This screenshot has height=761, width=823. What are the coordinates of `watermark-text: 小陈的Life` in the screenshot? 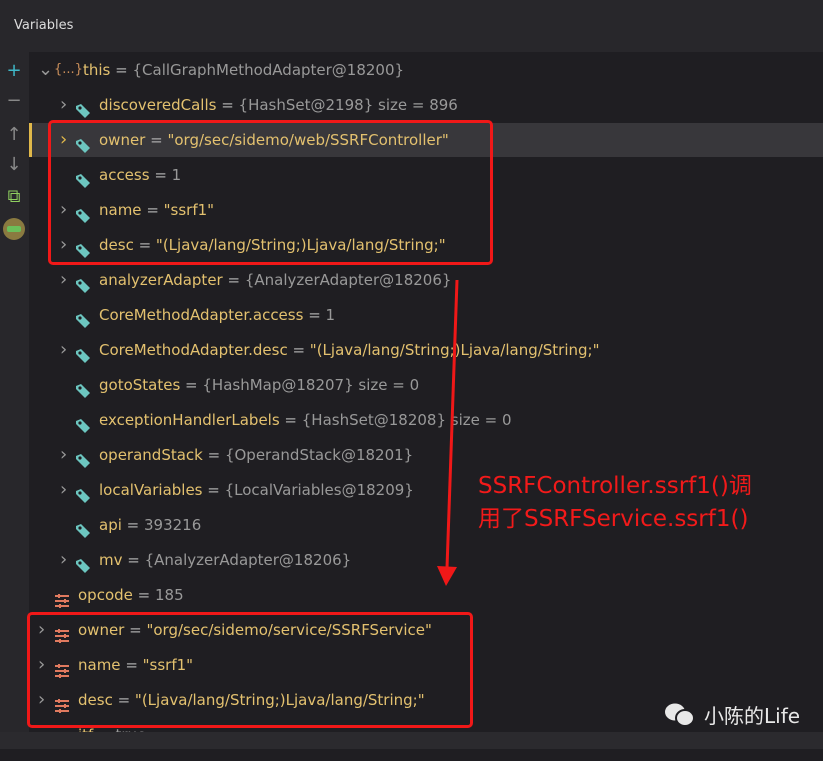 It's located at (752, 716).